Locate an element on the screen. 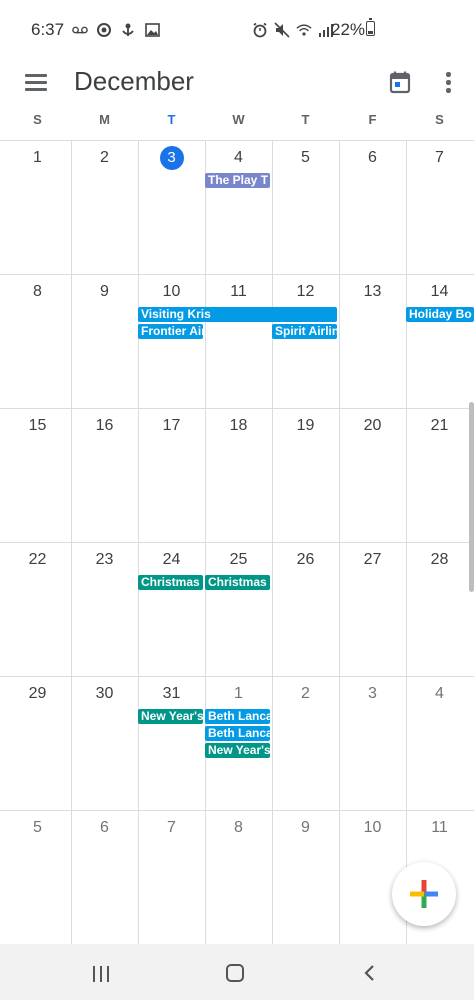 The height and width of the screenshot is (1000, 474). event-chip: Visiting Kris is located at coordinates (237, 314).